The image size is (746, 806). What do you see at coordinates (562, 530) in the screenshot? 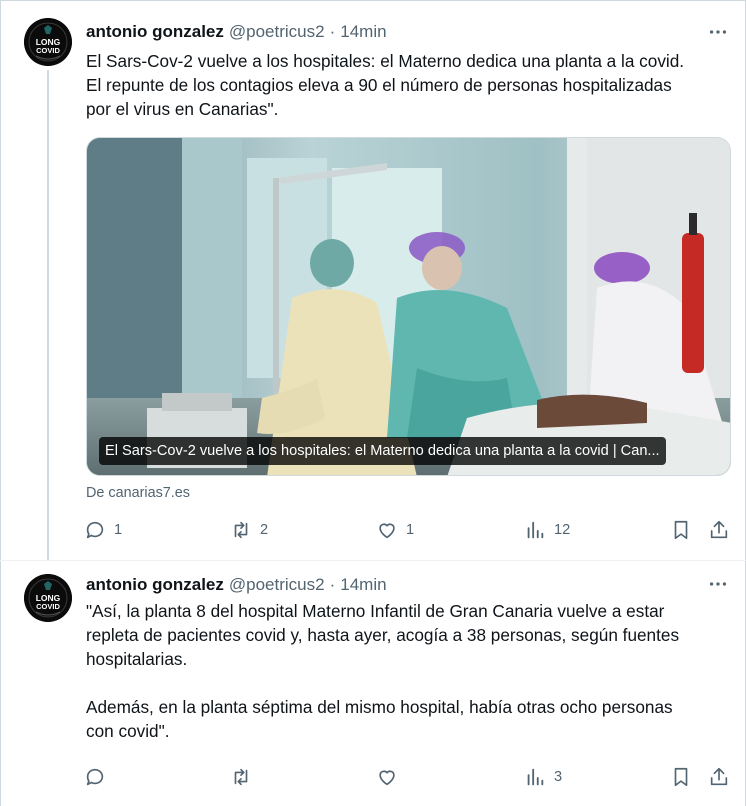
I see `views-count: 12` at bounding box center [562, 530].